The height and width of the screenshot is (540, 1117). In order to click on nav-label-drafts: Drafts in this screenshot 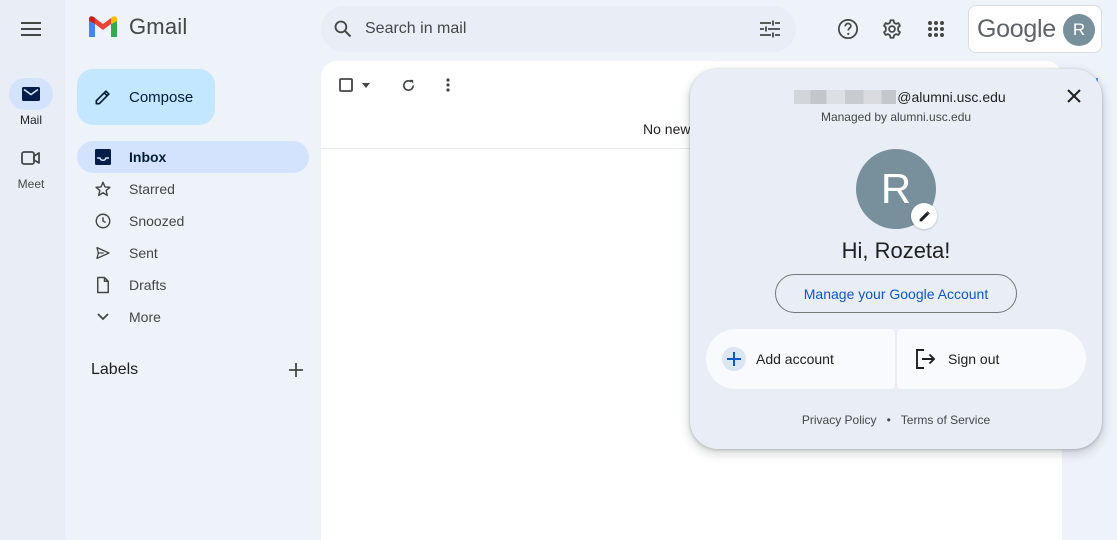, I will do `click(148, 285)`.